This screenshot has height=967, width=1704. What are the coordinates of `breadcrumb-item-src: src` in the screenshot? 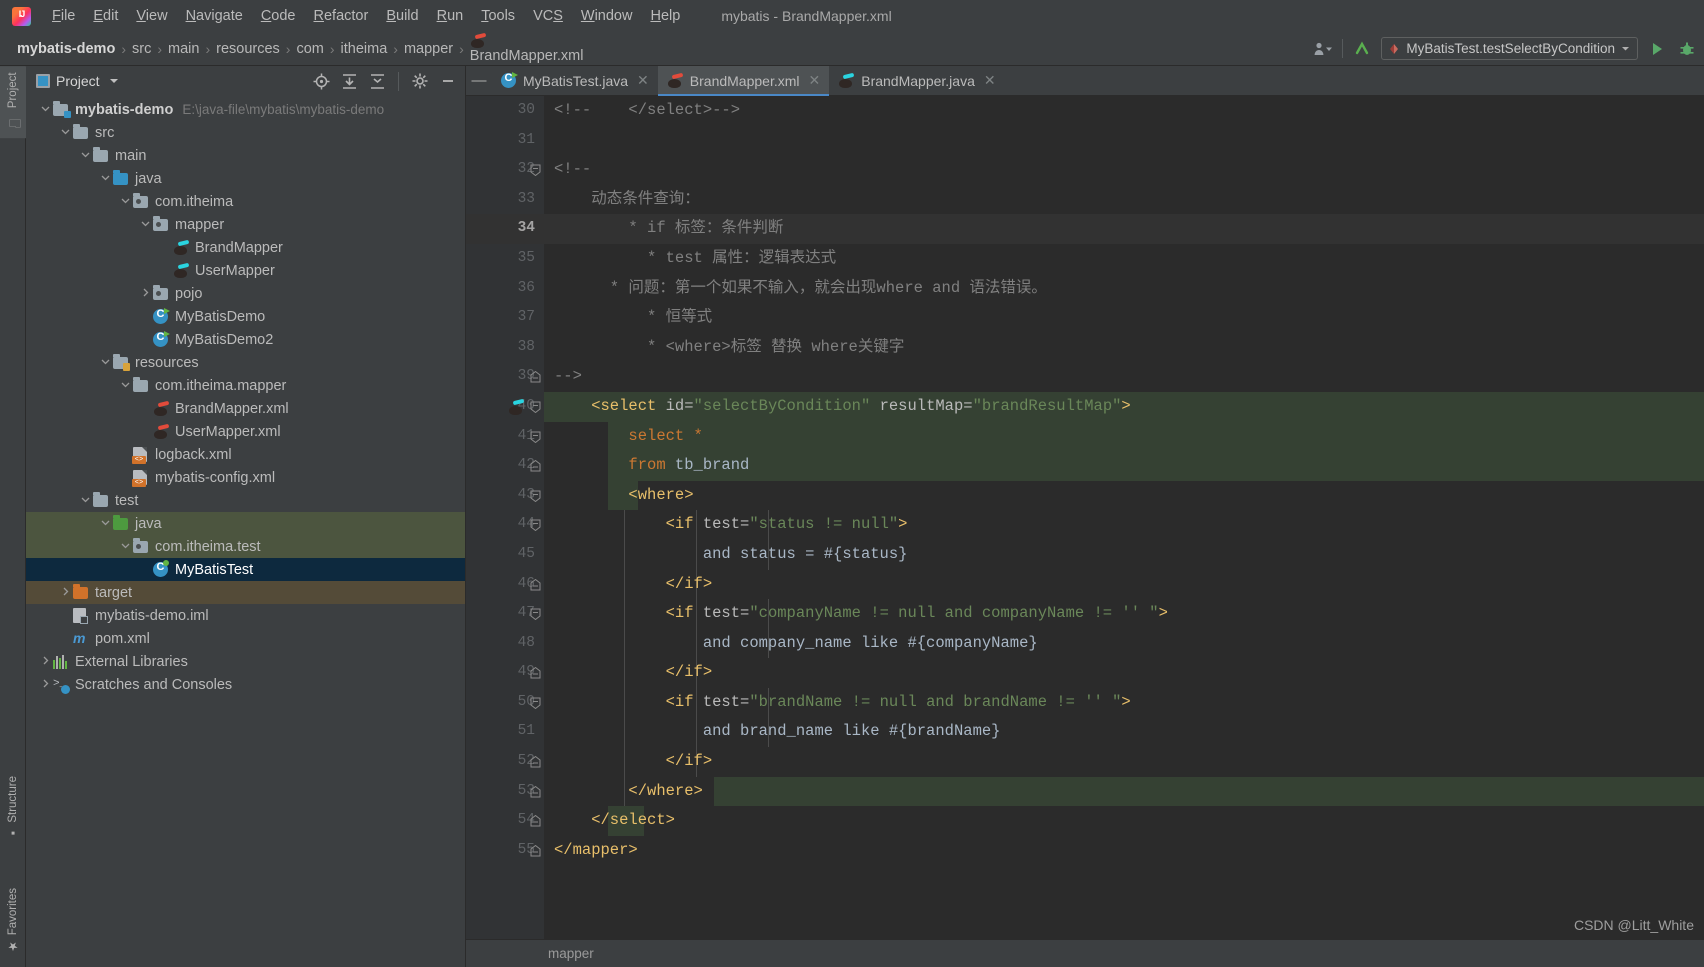 It's located at (141, 49).